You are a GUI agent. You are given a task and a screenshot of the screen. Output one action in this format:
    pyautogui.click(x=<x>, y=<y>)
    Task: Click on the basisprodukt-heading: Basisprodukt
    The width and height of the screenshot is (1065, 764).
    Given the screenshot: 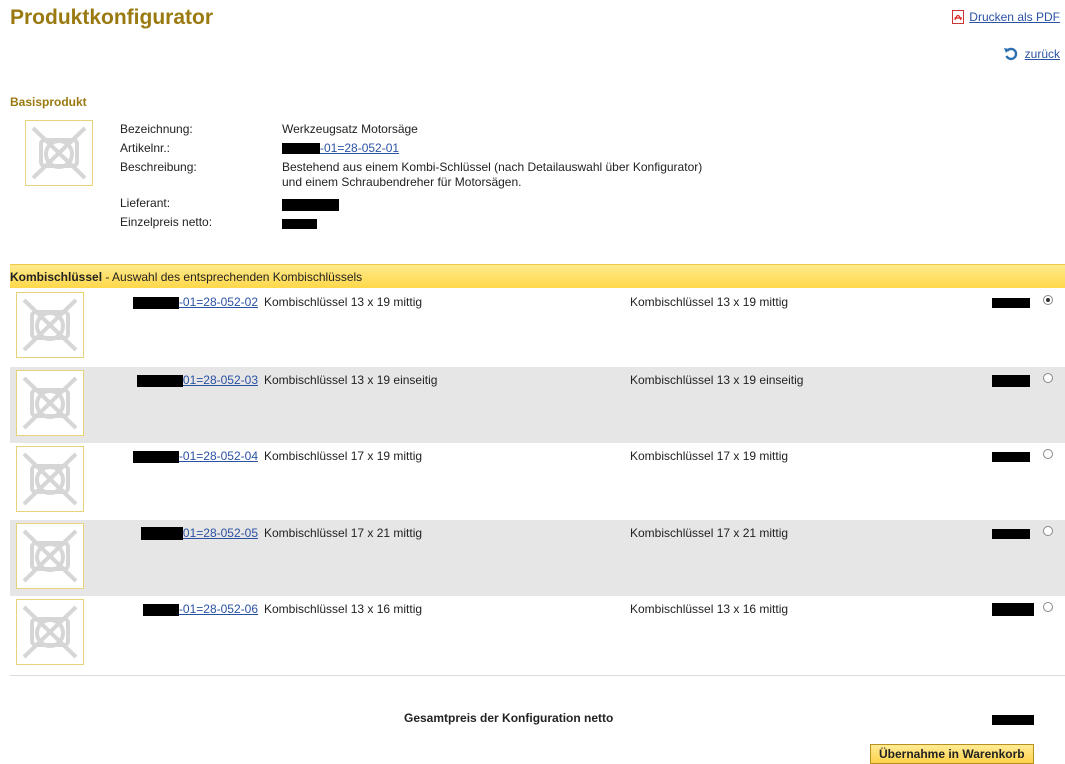 What is the action you would take?
    pyautogui.click(x=48, y=102)
    